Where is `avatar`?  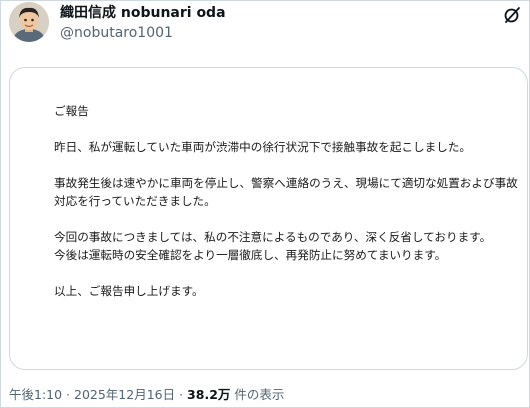 avatar is located at coordinates (29, 22).